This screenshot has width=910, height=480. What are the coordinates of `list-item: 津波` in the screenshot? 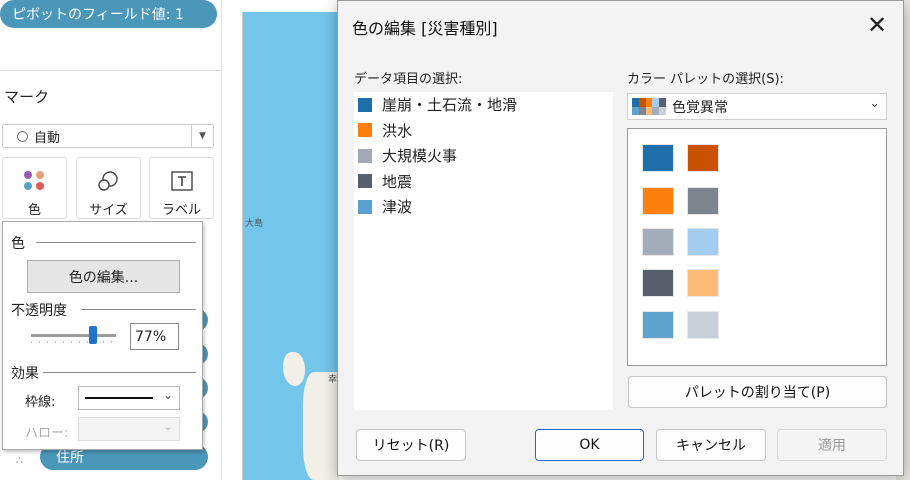 It's located at (483, 207).